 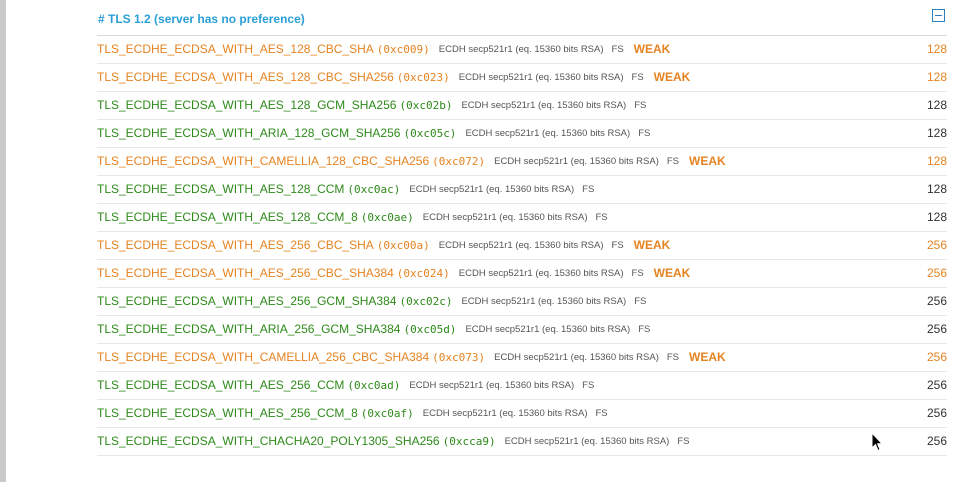 I want to click on cipher-code: (0xc02b), so click(x=426, y=105).